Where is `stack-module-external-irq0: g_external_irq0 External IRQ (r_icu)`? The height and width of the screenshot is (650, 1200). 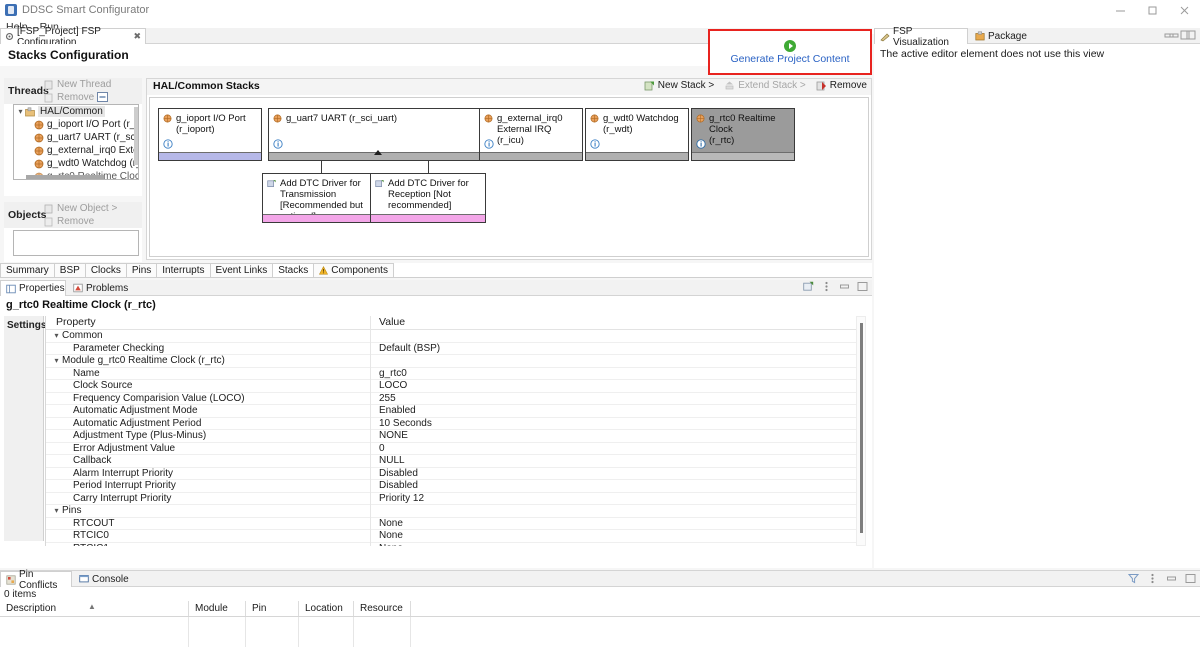
stack-module-external-irq0: g_external_irq0 External IRQ (r_icu) is located at coordinates (531, 134).